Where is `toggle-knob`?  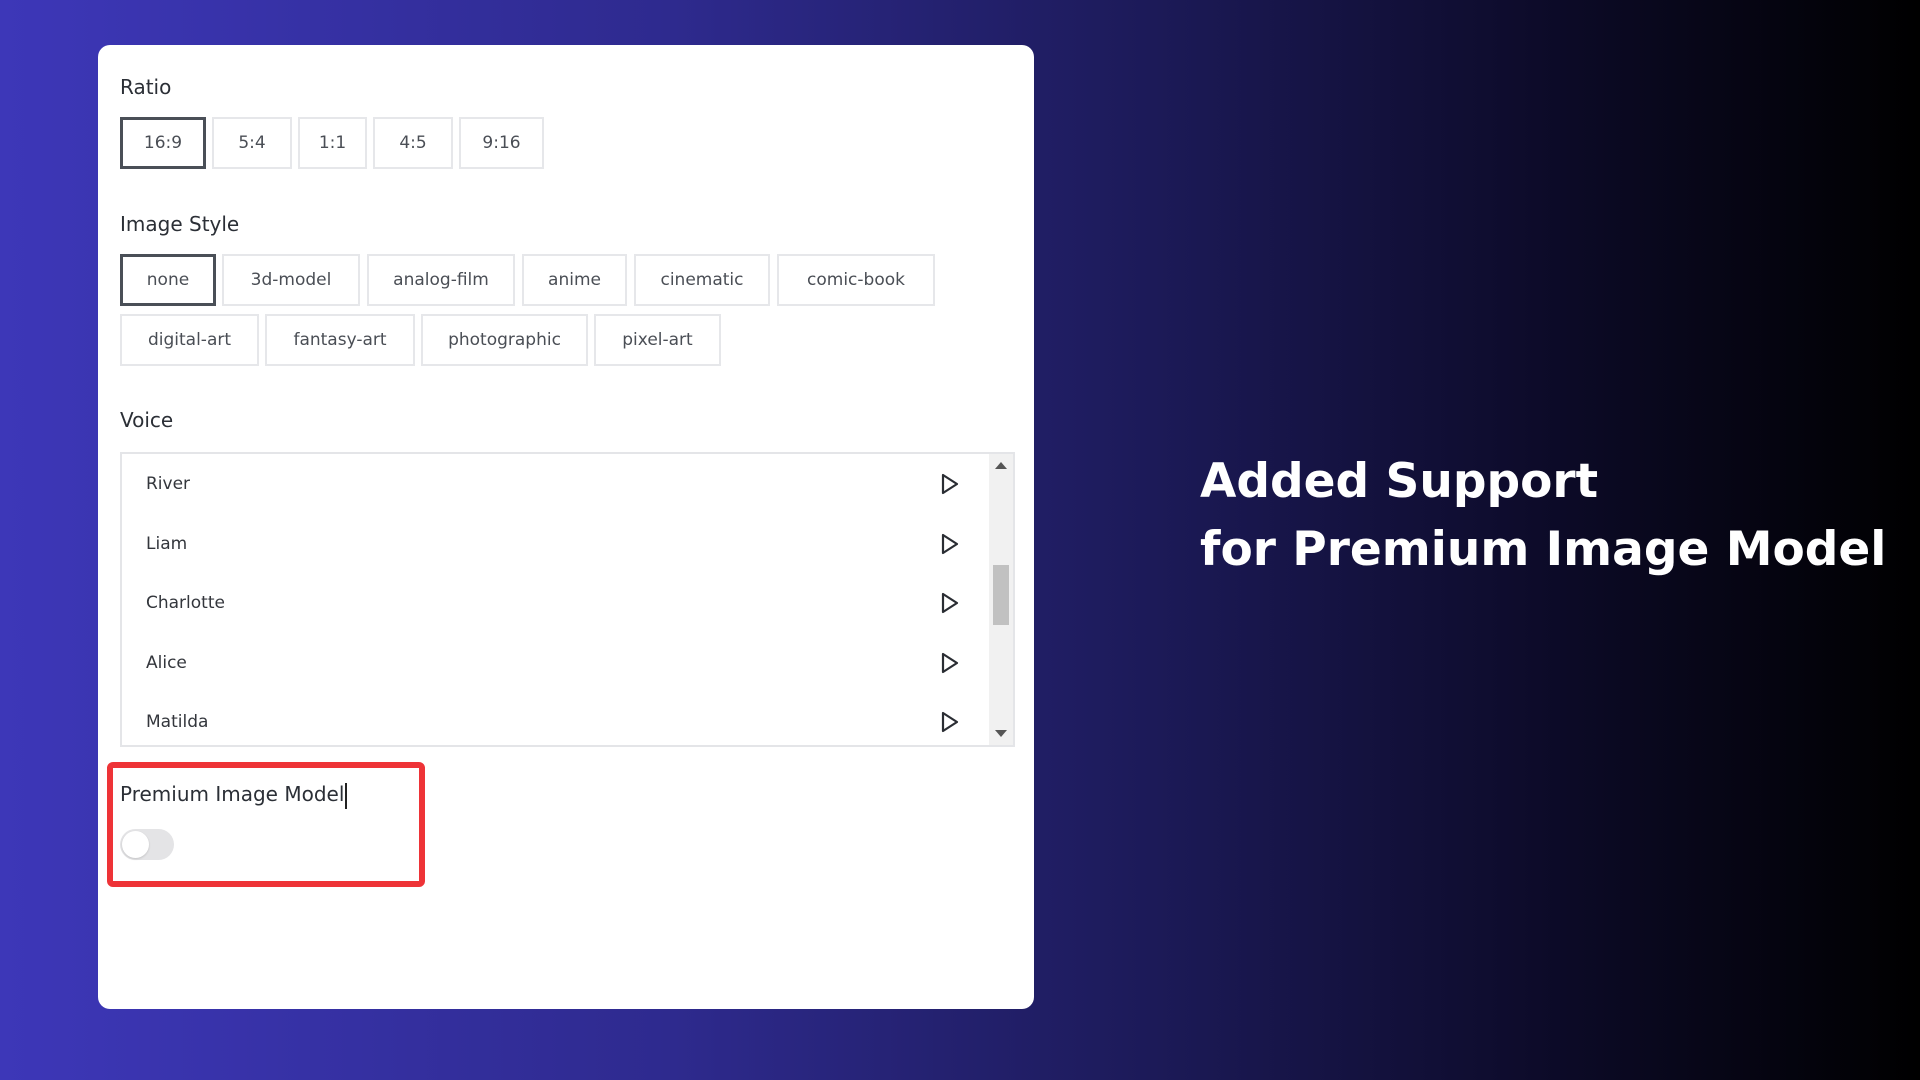
toggle-knob is located at coordinates (135, 844).